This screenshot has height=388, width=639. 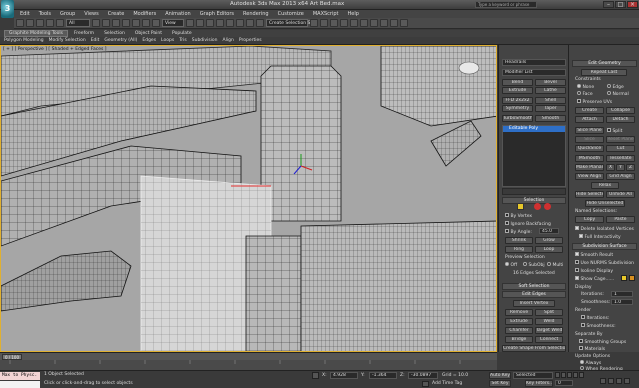 What do you see at coordinates (344, 23) in the screenshot?
I see `graphite-toggle-icon` at bounding box center [344, 23].